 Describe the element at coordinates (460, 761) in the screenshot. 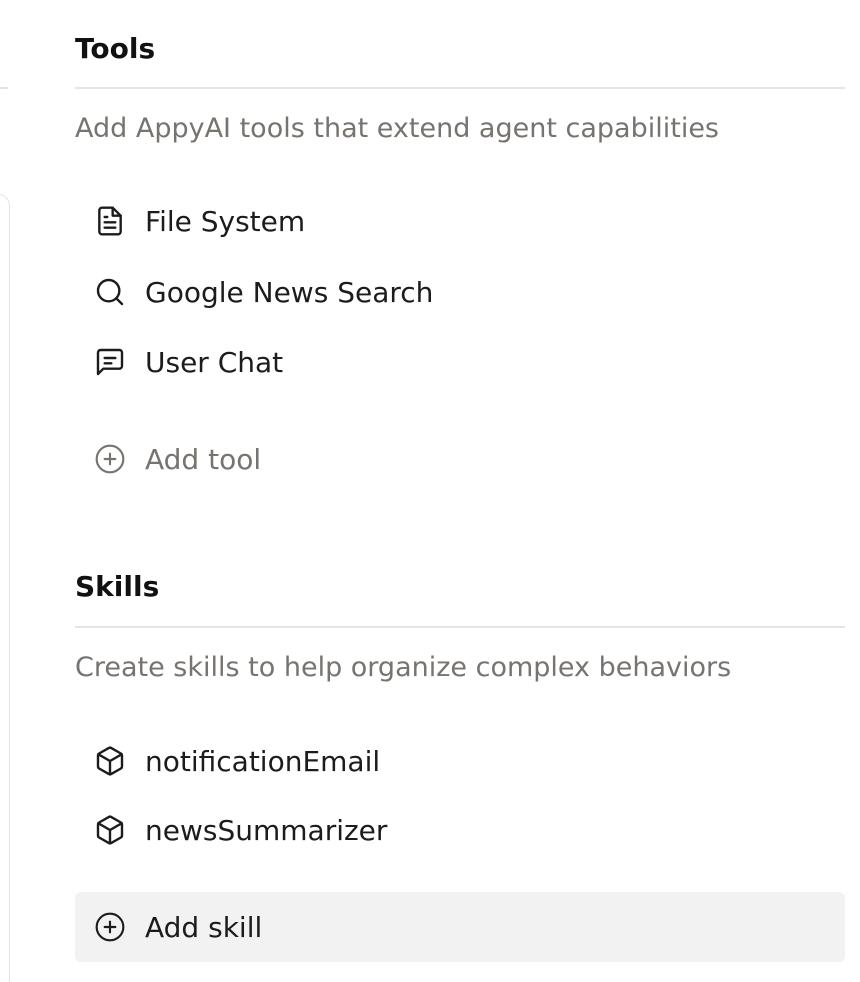

I see `skill-item-notification-email: notificationEmail` at that location.